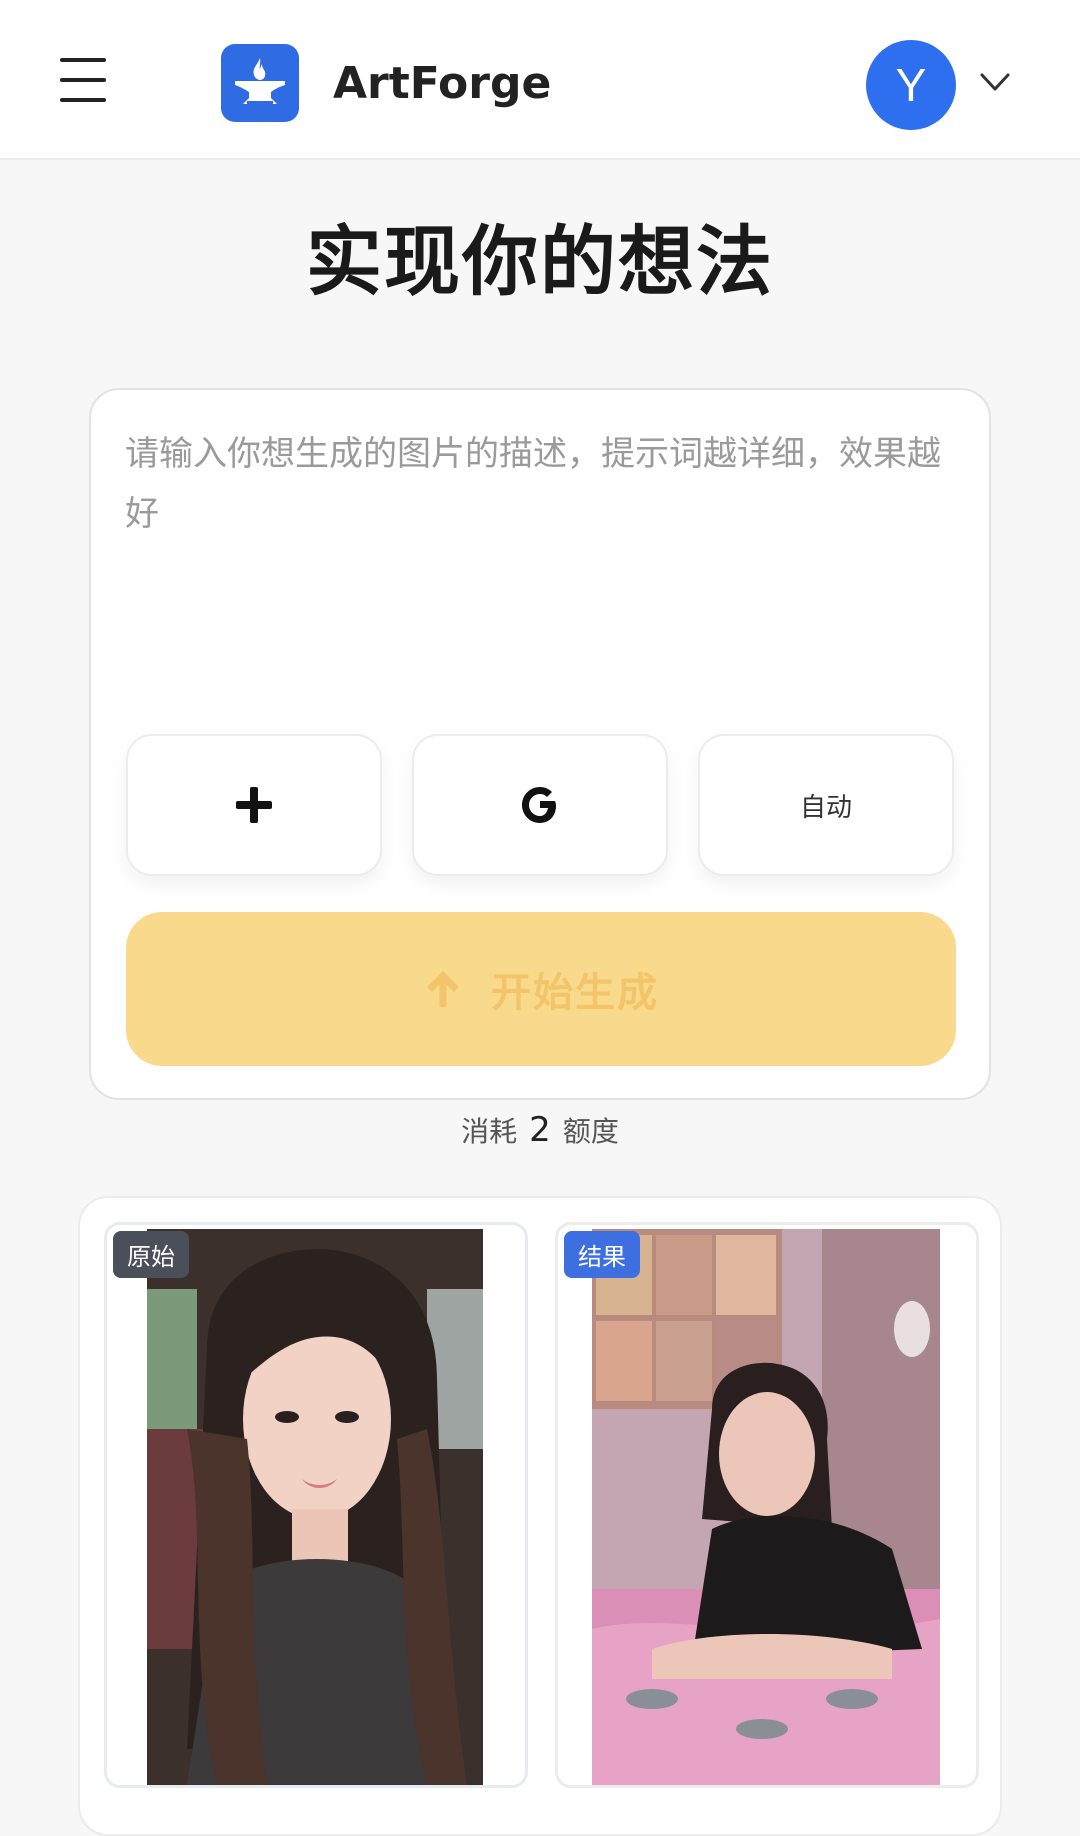 The image size is (1080, 1836). I want to click on auto-mode-button: 自动, so click(826, 805).